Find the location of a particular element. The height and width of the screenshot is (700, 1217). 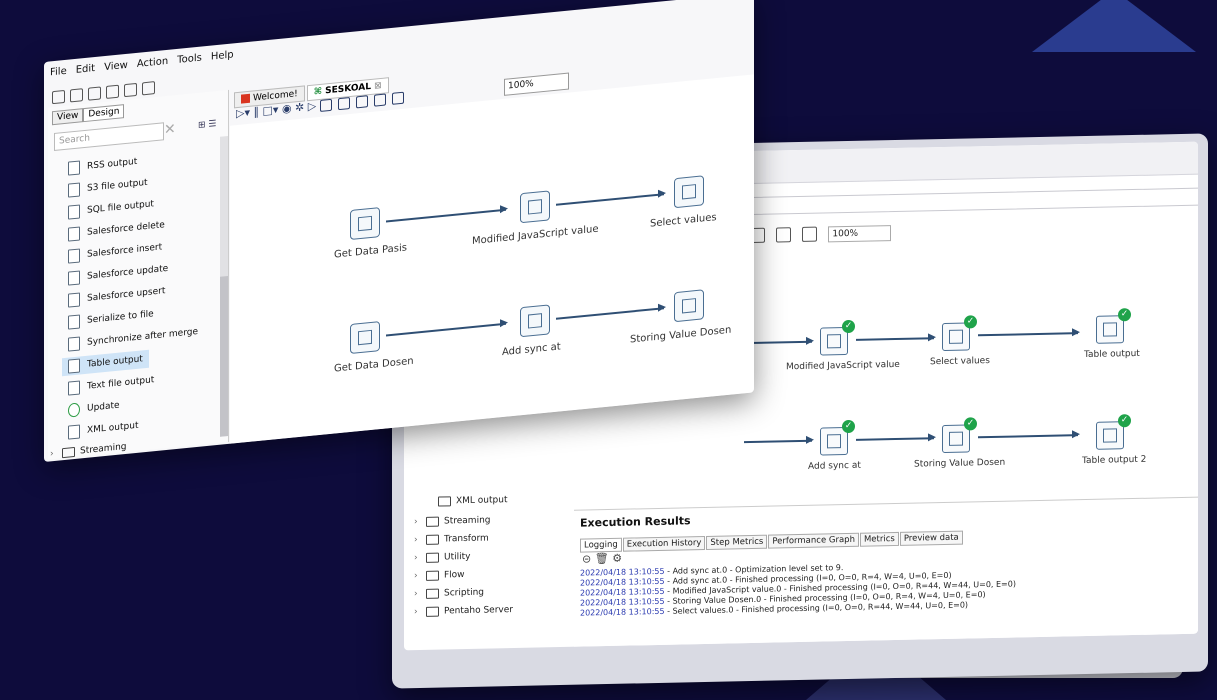

stop-icon: □ is located at coordinates (268, 111).